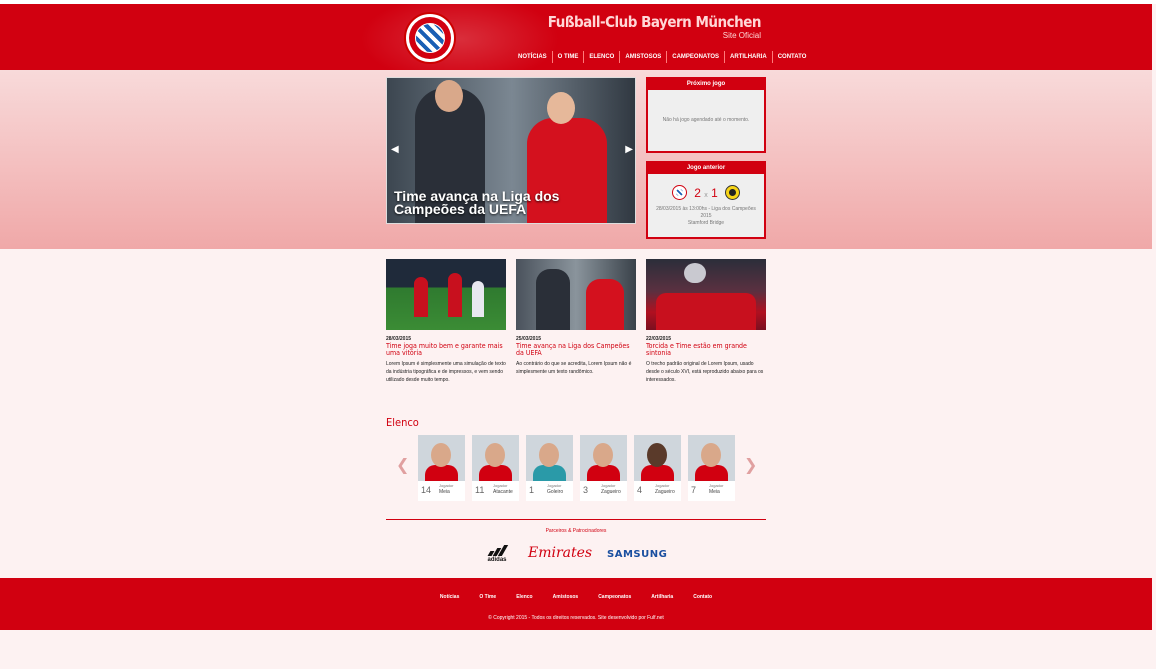  Describe the element at coordinates (792, 57) in the screenshot. I see `nav-contato: CONTATO` at that location.